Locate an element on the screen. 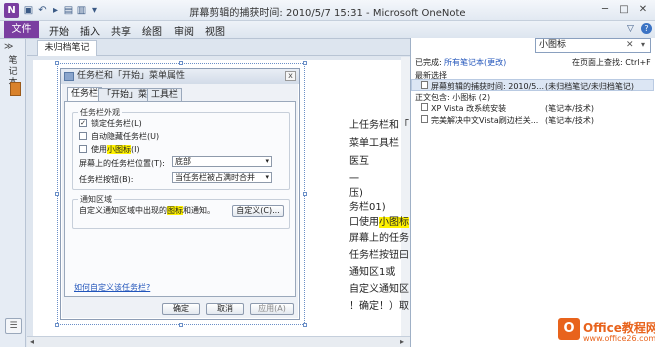  search-status-label: 已完成: is located at coordinates (428, 62).